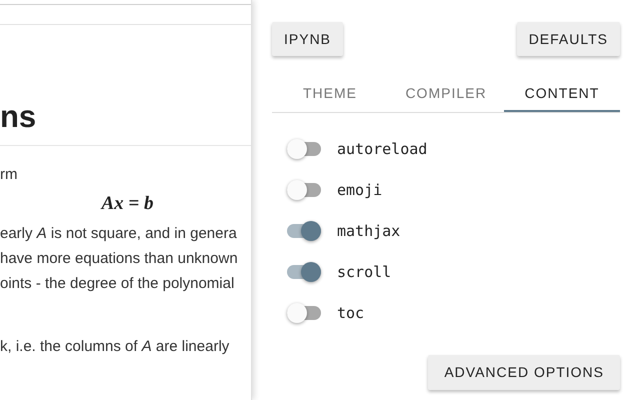  Describe the element at coordinates (364, 272) in the screenshot. I see `toggle-label: scroll` at that location.